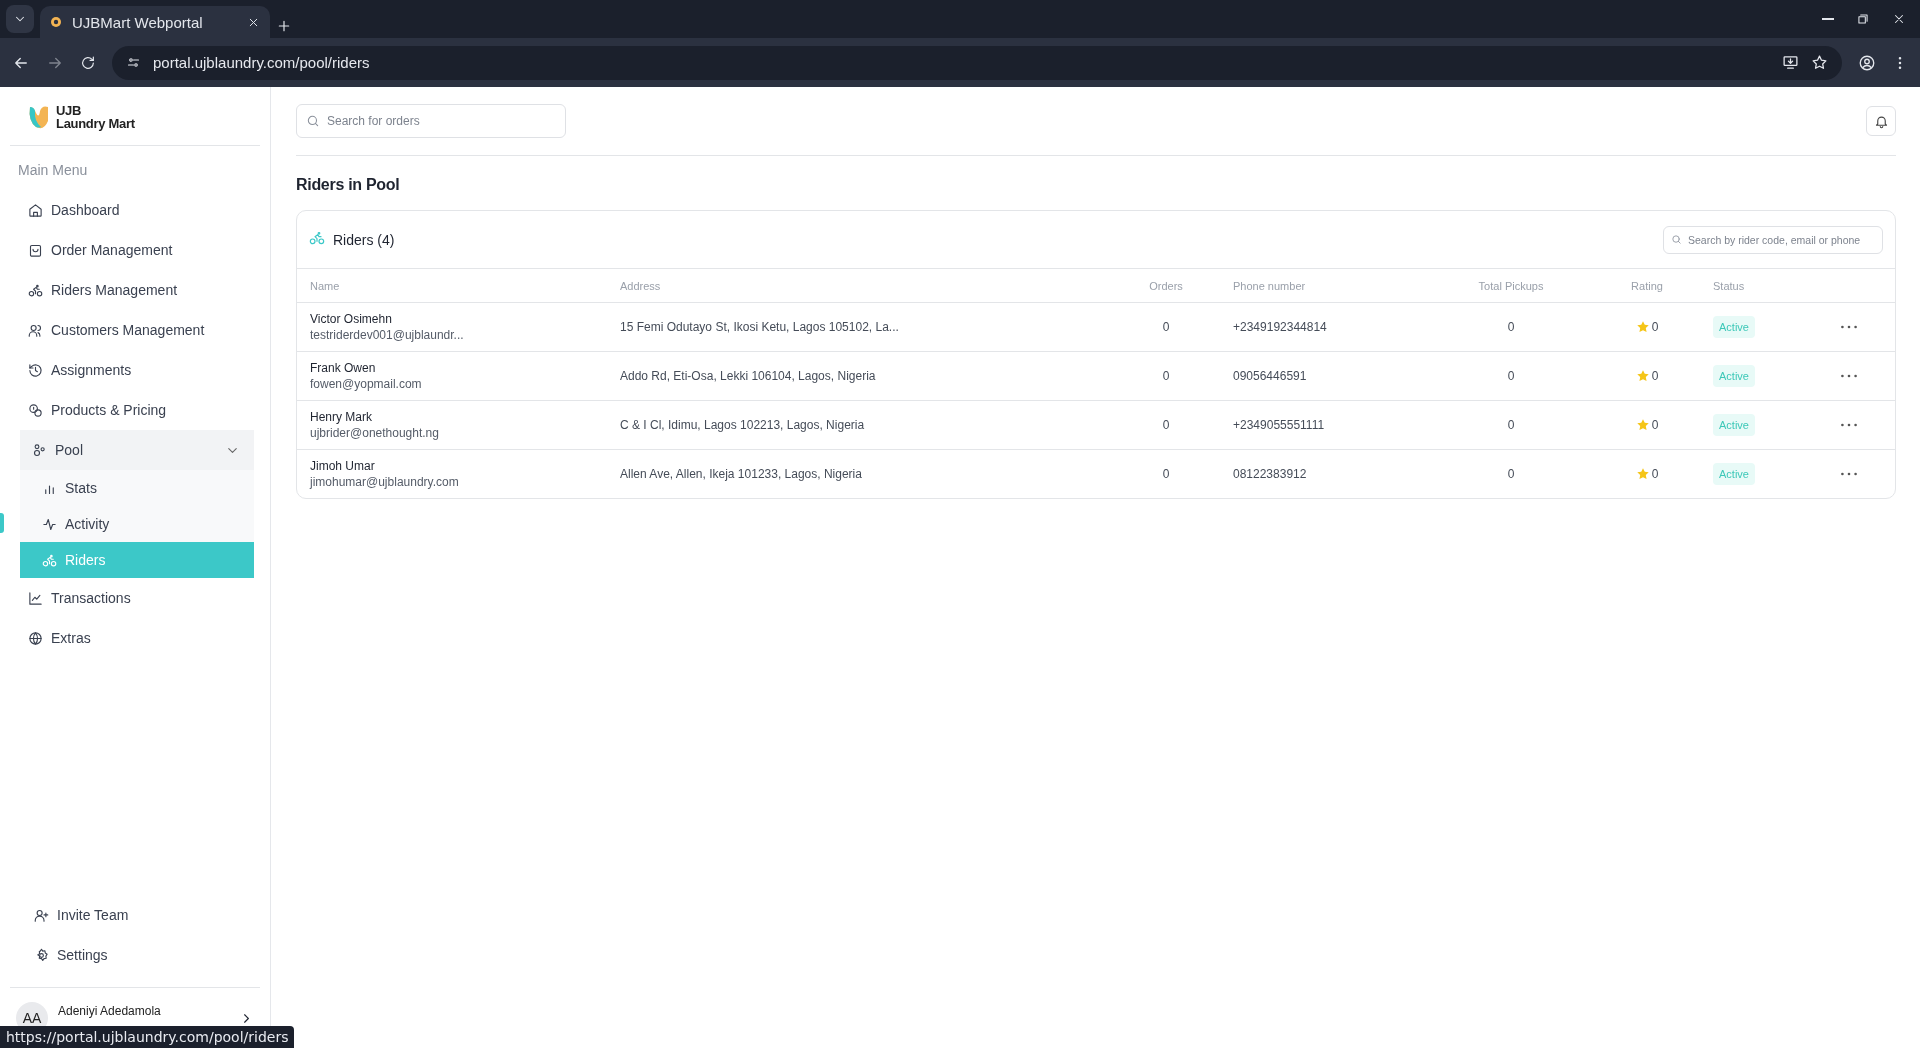 The height and width of the screenshot is (1048, 1920). I want to click on browser-tab: UJBMart Webportal, so click(155, 22).